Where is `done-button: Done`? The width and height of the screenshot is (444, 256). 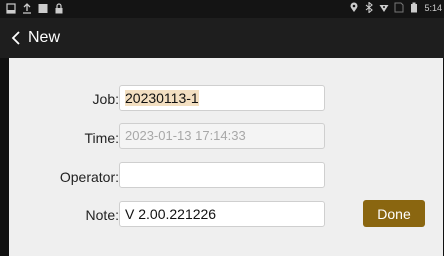 done-button: Done is located at coordinates (394, 213).